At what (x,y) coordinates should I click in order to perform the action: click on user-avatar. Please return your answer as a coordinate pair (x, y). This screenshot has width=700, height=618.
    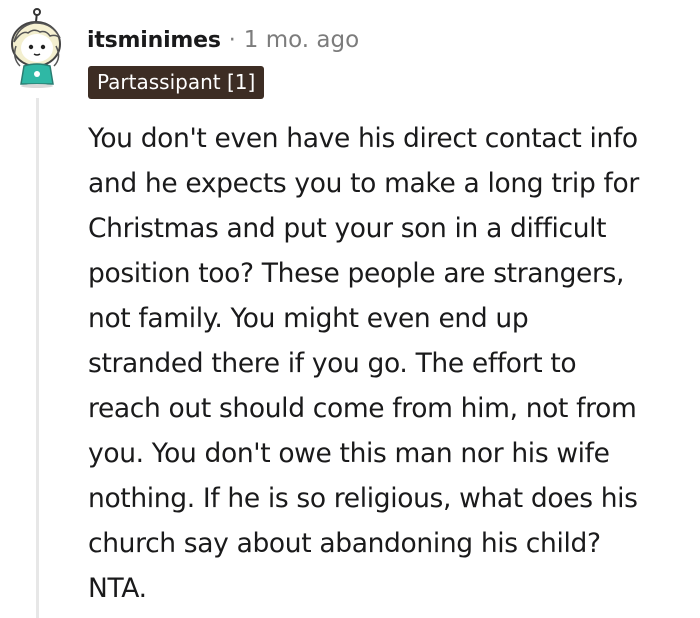
    Looking at the image, I should click on (39, 48).